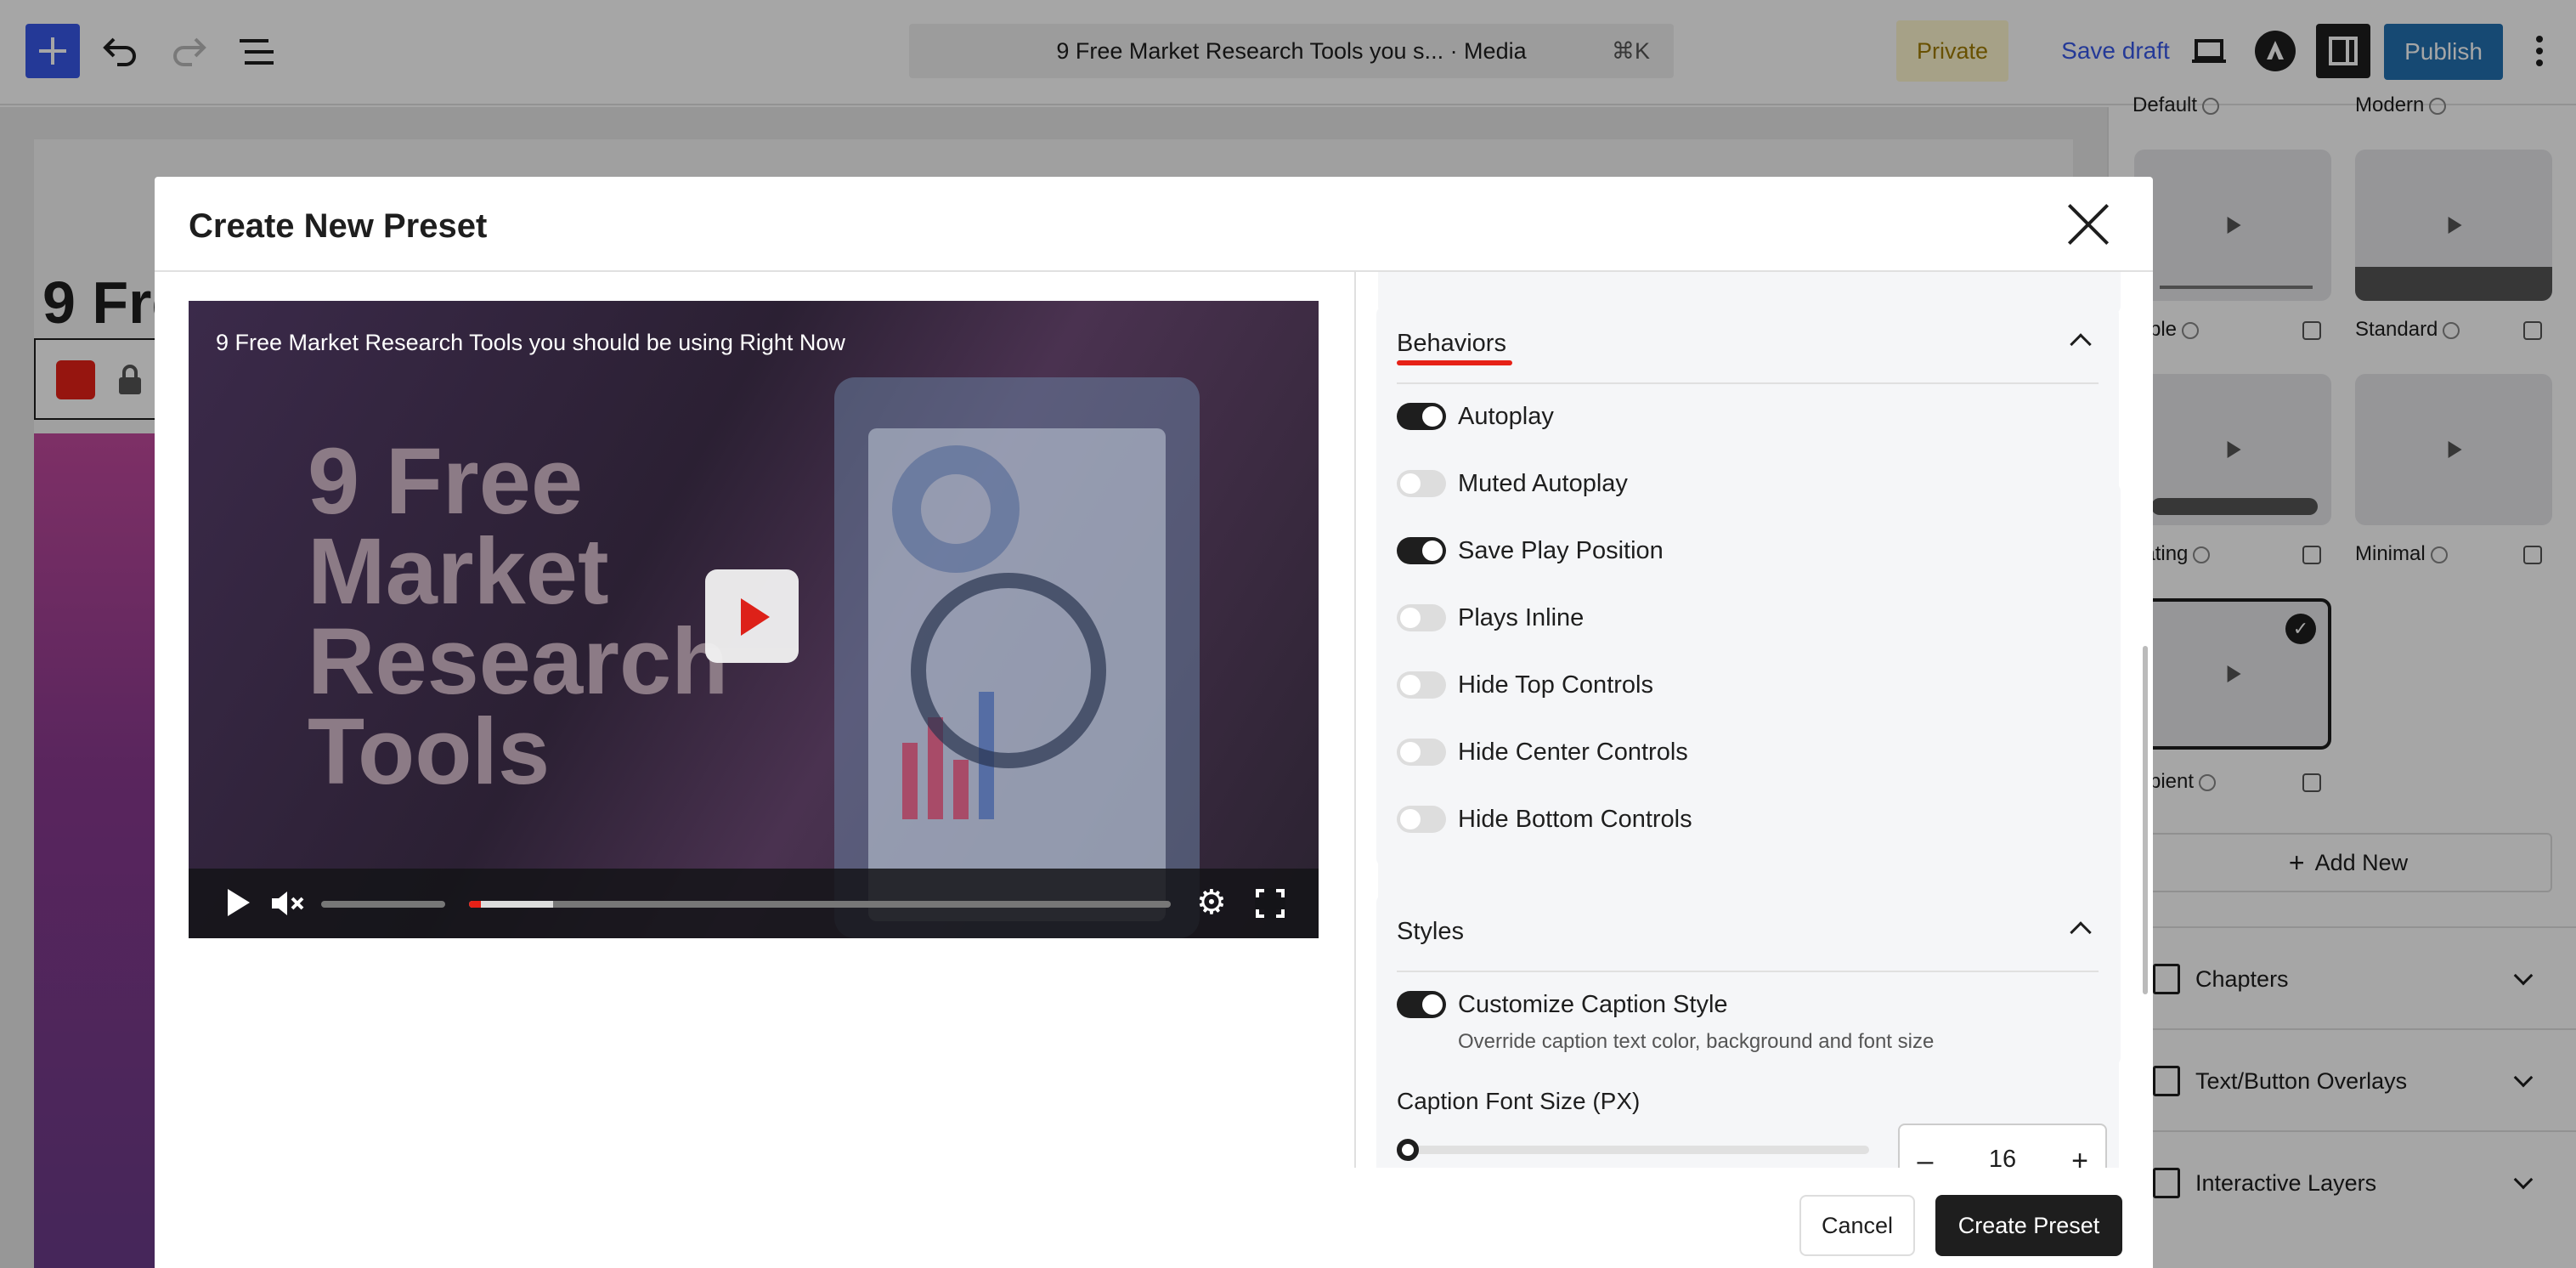 The height and width of the screenshot is (1268, 2576). What do you see at coordinates (1421, 685) in the screenshot?
I see `hide-top-controls-toggle` at bounding box center [1421, 685].